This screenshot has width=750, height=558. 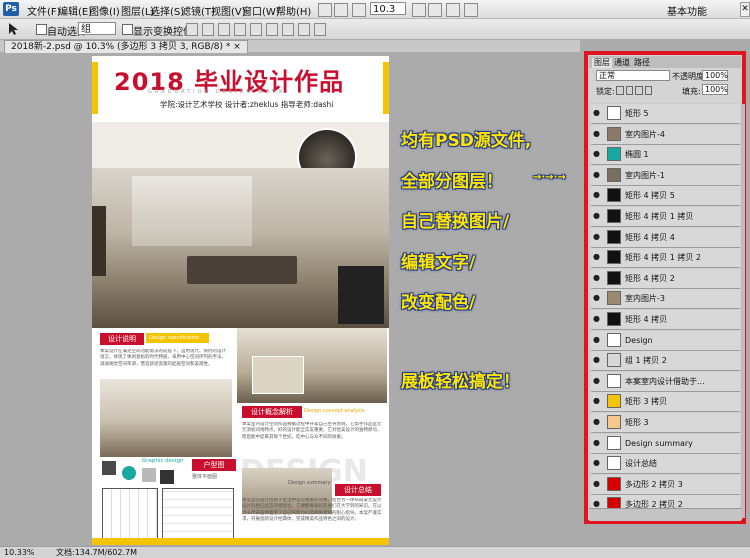 What do you see at coordinates (96, 552) in the screenshot?
I see `status-doc-size: 文档:134.7M/602.7M` at bounding box center [96, 552].